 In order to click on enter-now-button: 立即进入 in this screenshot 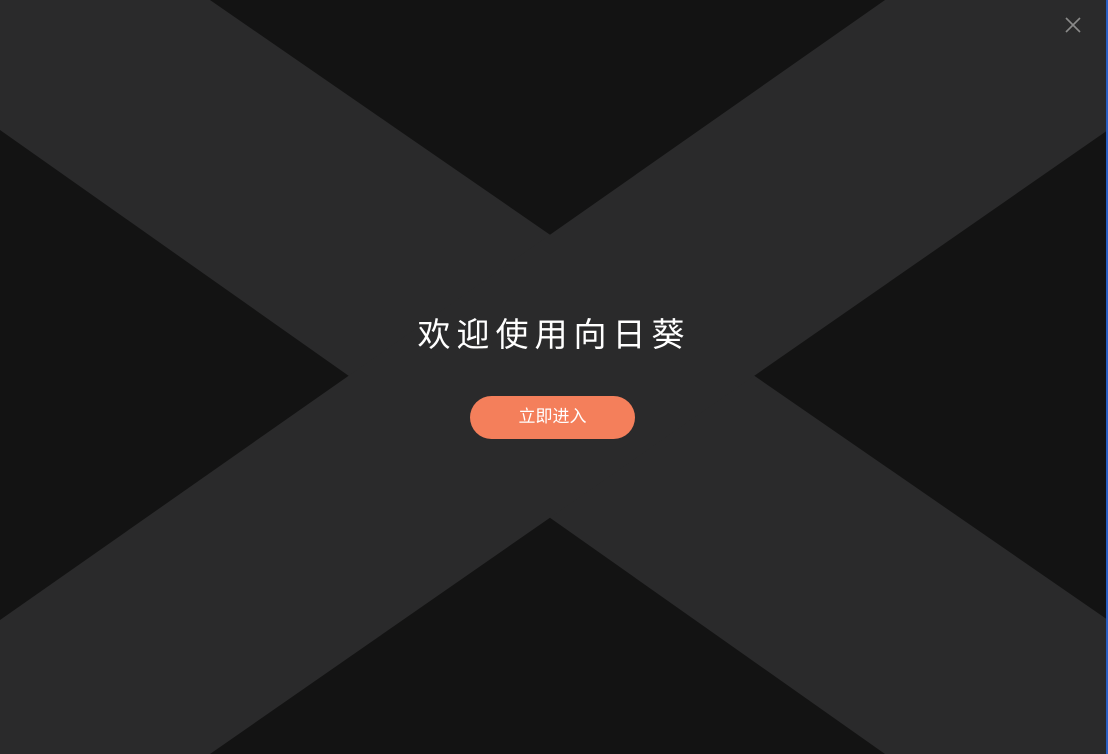, I will do `click(552, 417)`.